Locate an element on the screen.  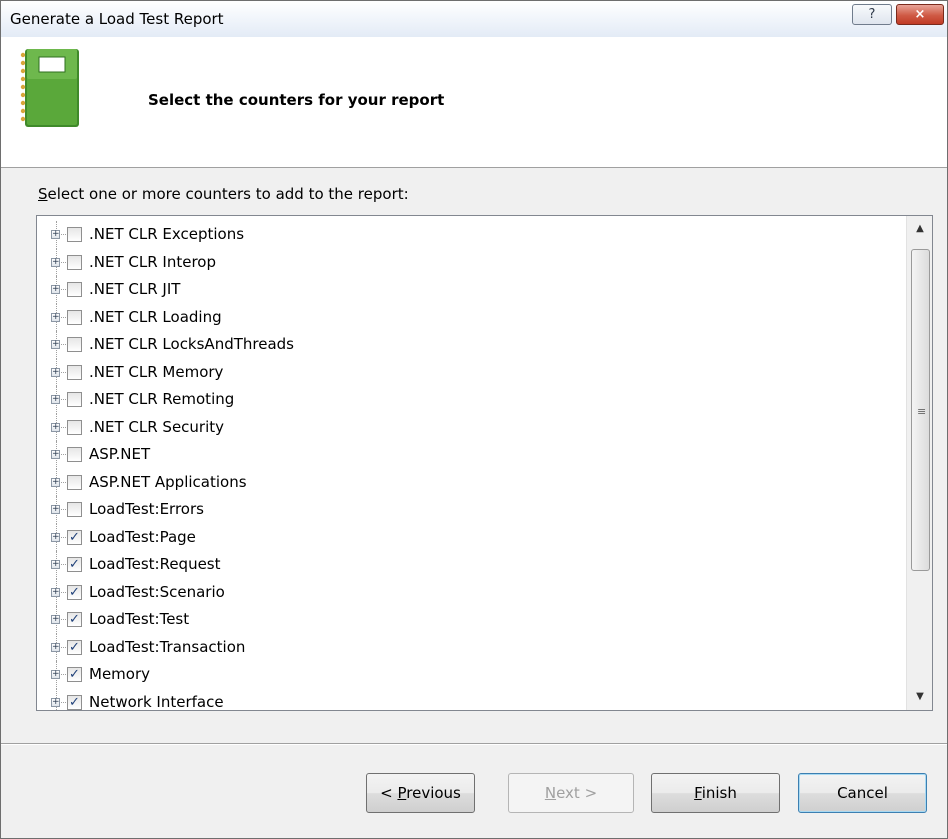
report-book-icon is located at coordinates (49, 88).